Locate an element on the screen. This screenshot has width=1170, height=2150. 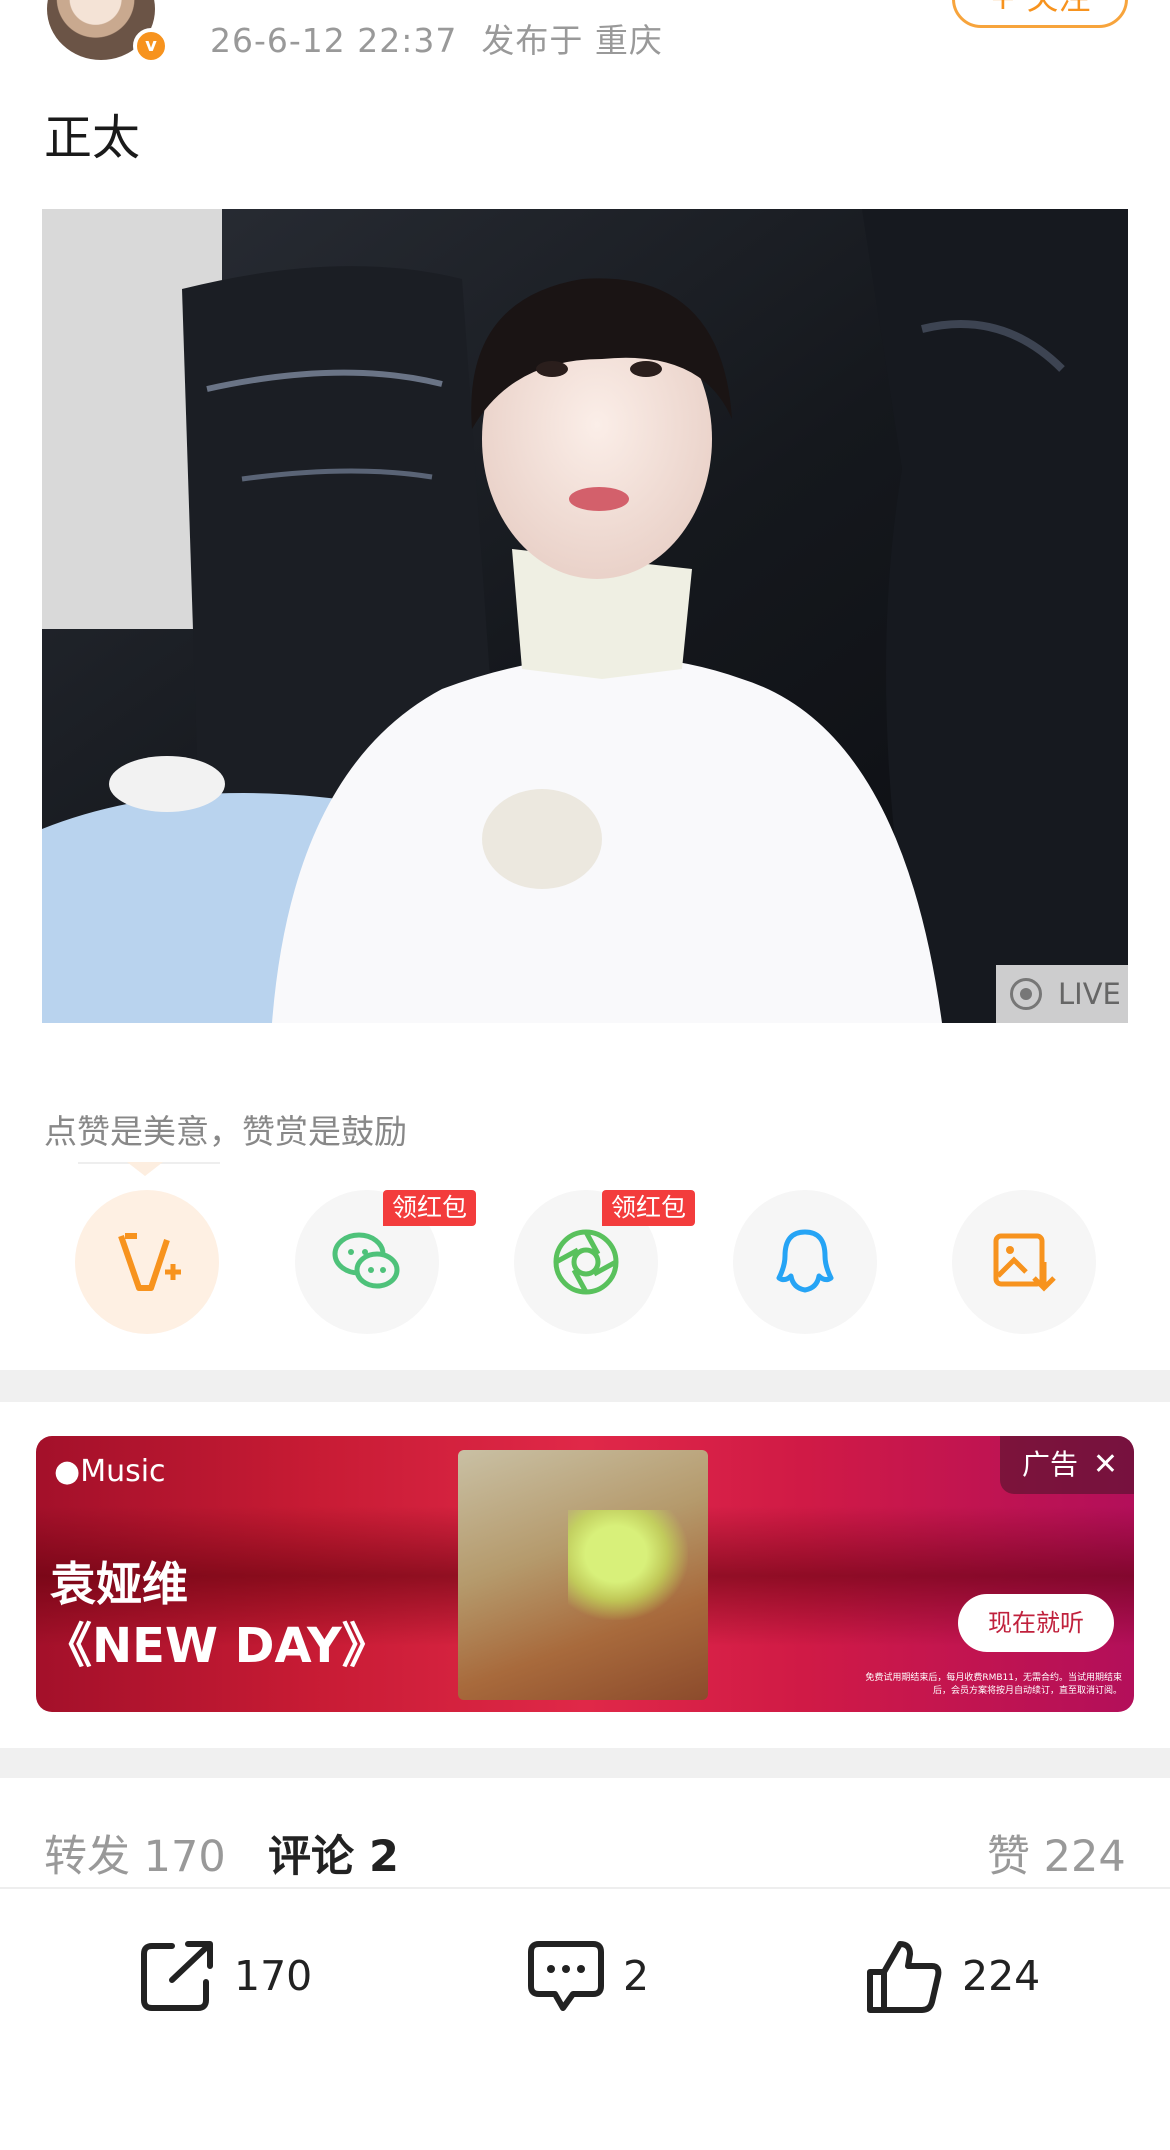
like-count: 224 is located at coordinates (1001, 1976).